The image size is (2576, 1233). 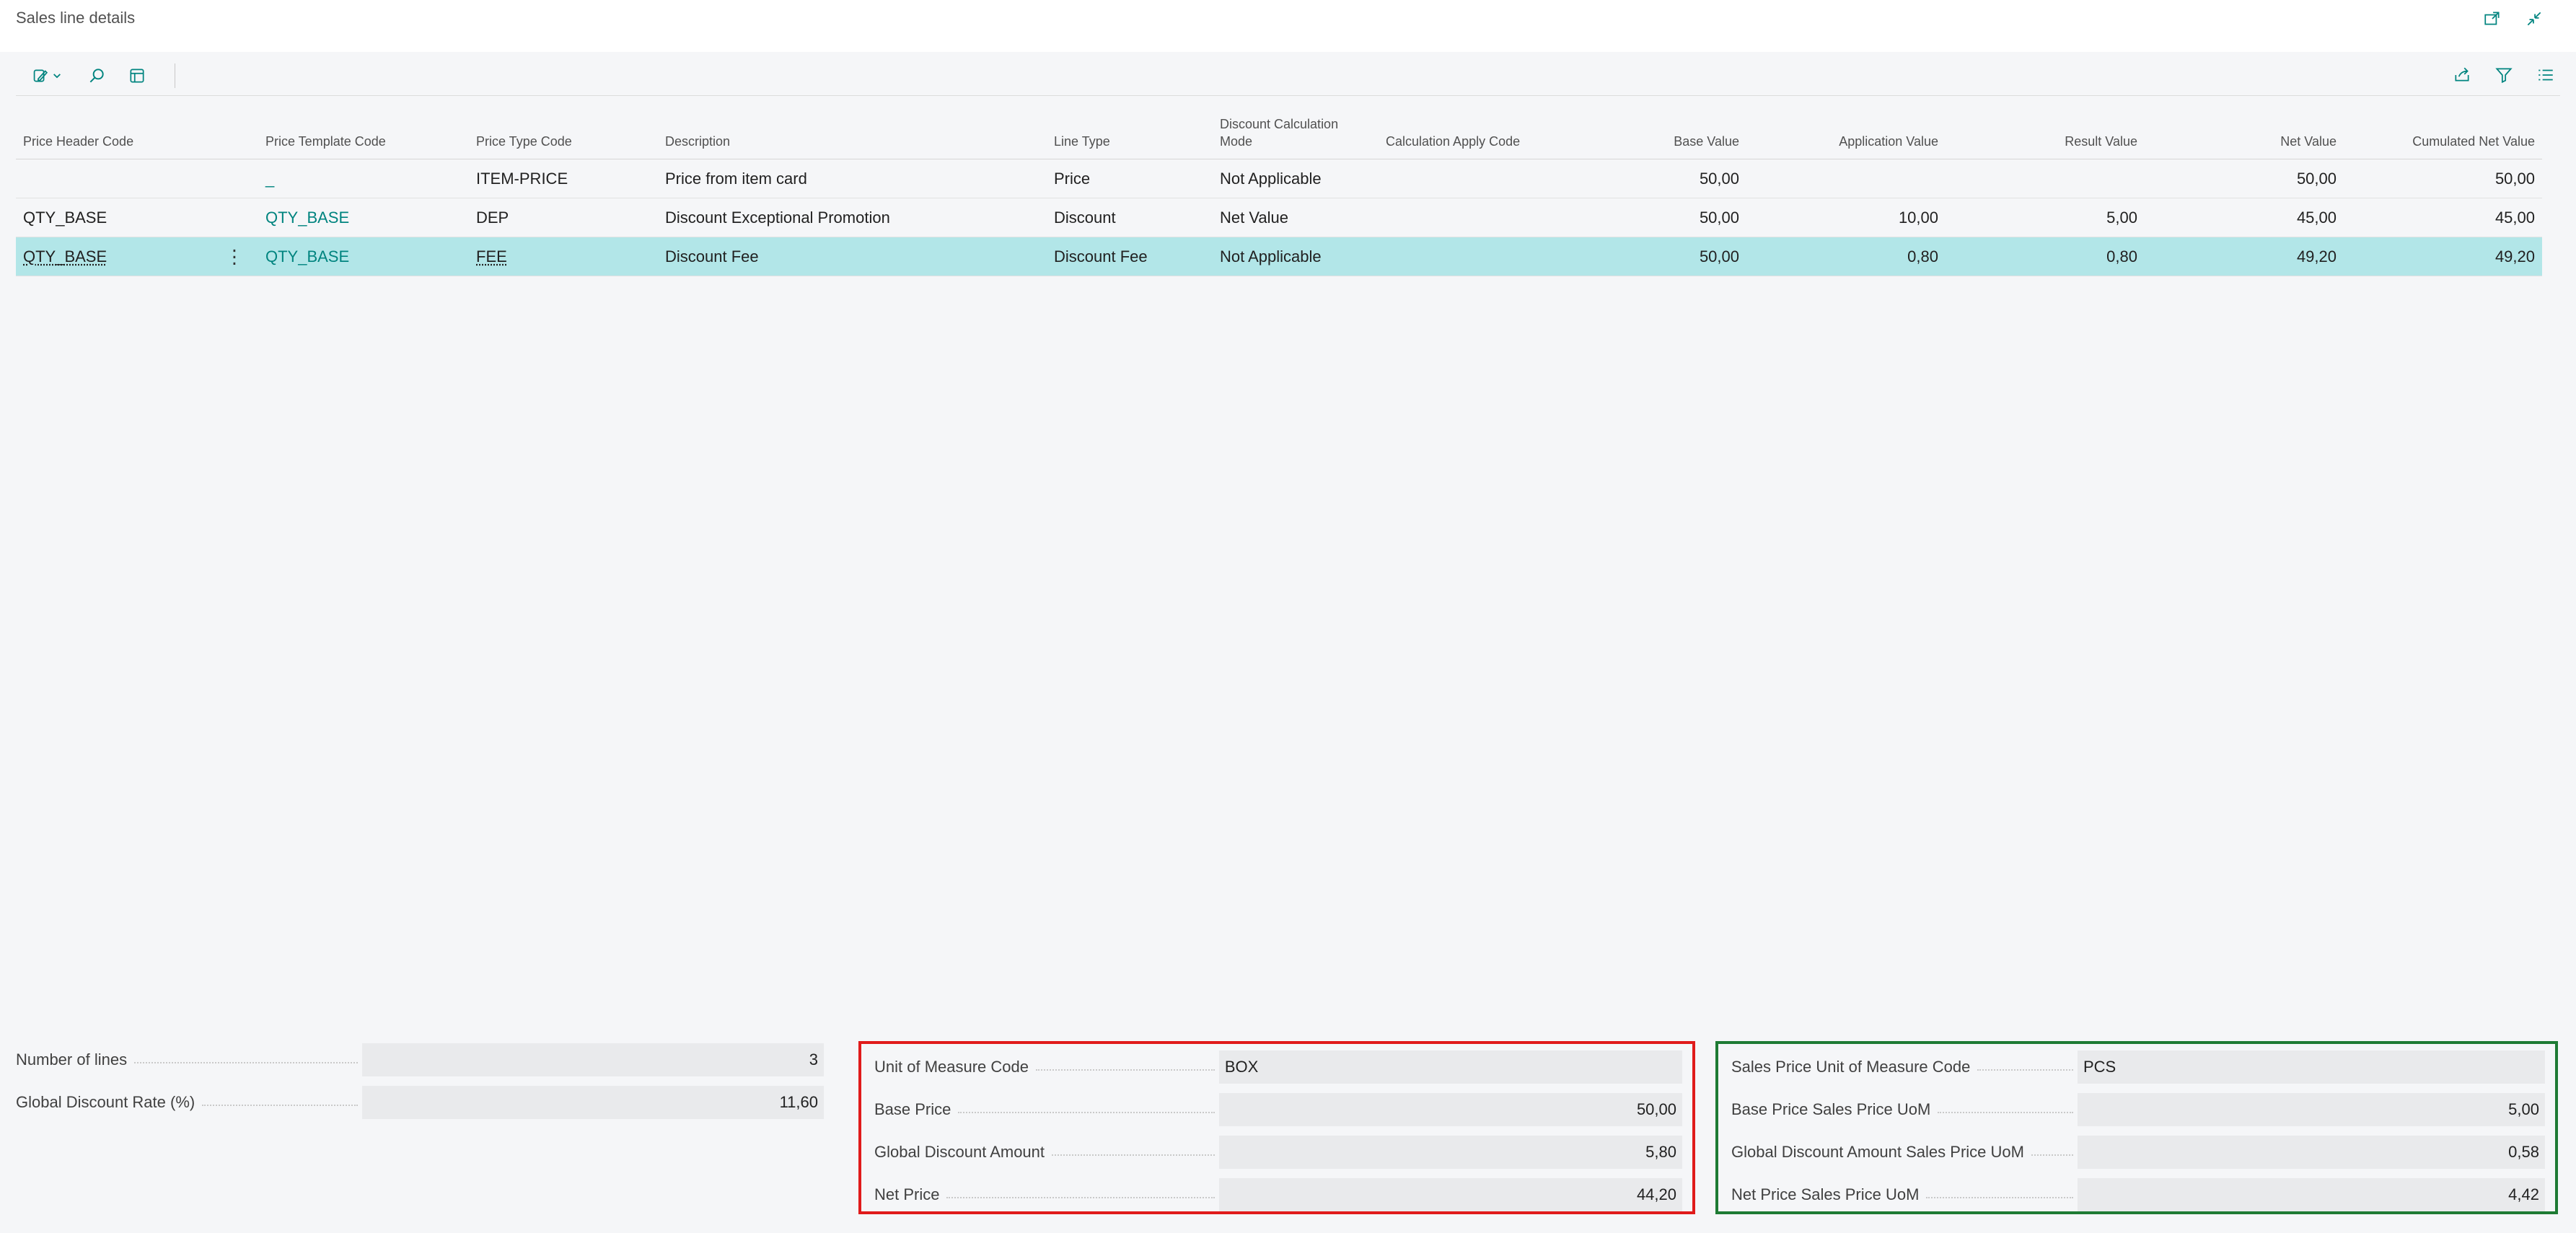 What do you see at coordinates (2316, 217) in the screenshot?
I see `net-value-cell: 45,00` at bounding box center [2316, 217].